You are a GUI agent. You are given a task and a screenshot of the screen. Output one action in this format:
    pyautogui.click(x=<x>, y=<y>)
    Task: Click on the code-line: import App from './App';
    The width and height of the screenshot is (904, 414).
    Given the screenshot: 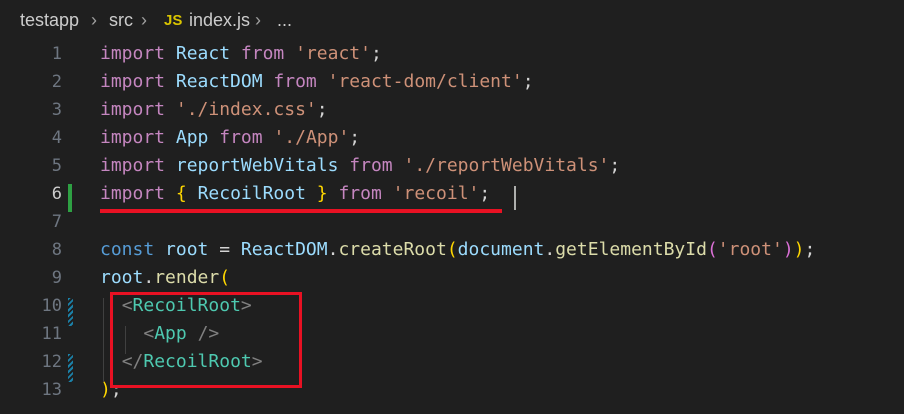 What is the action you would take?
    pyautogui.click(x=230, y=138)
    